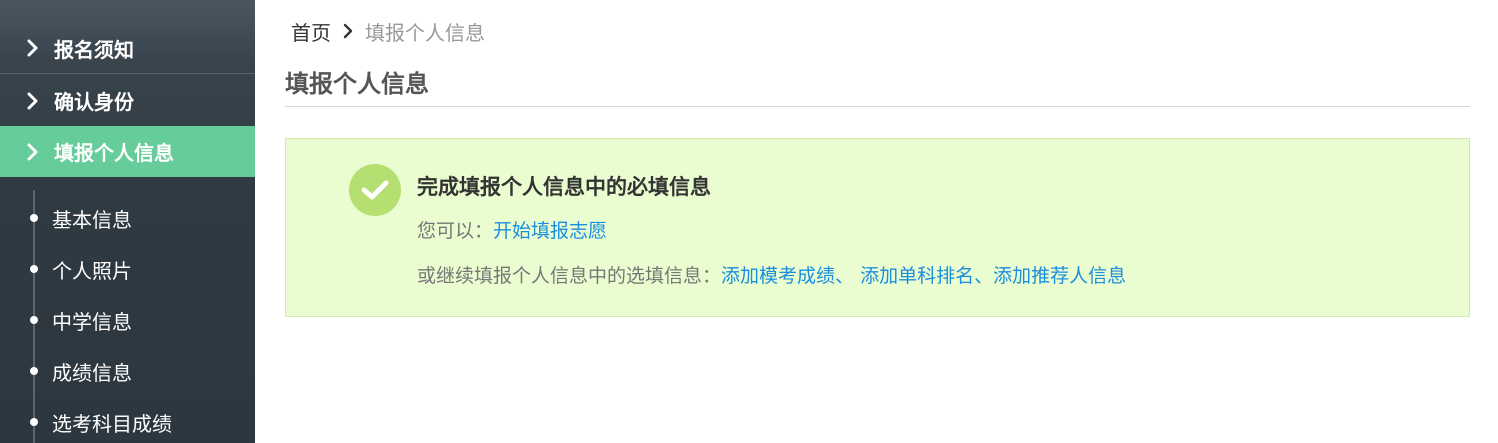  I want to click on add-referee-link: 添加推荐人信息, so click(1059, 276).